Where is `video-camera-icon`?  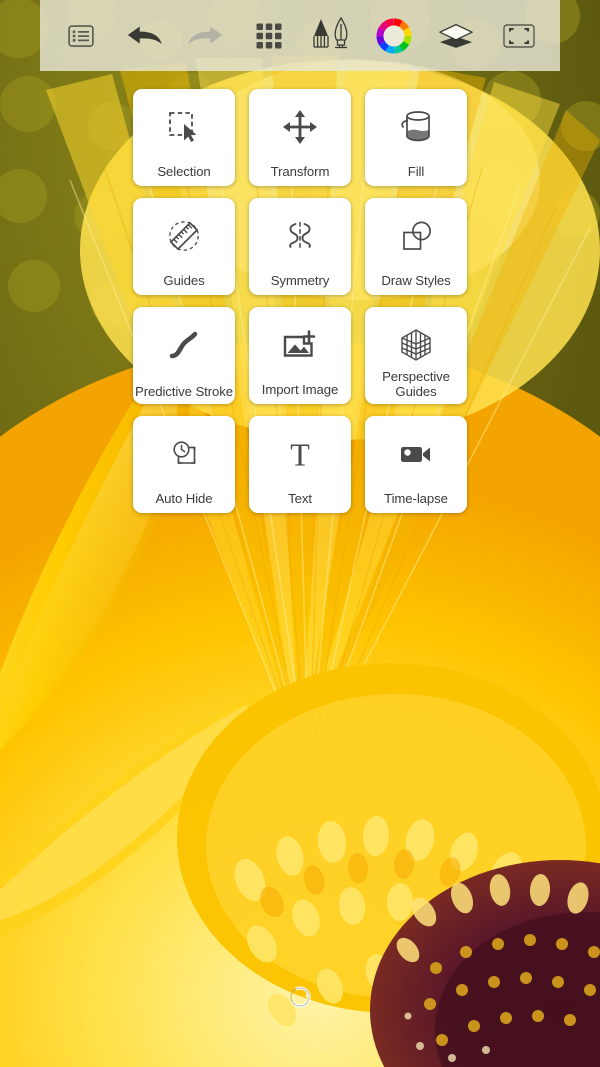 video-camera-icon is located at coordinates (416, 454).